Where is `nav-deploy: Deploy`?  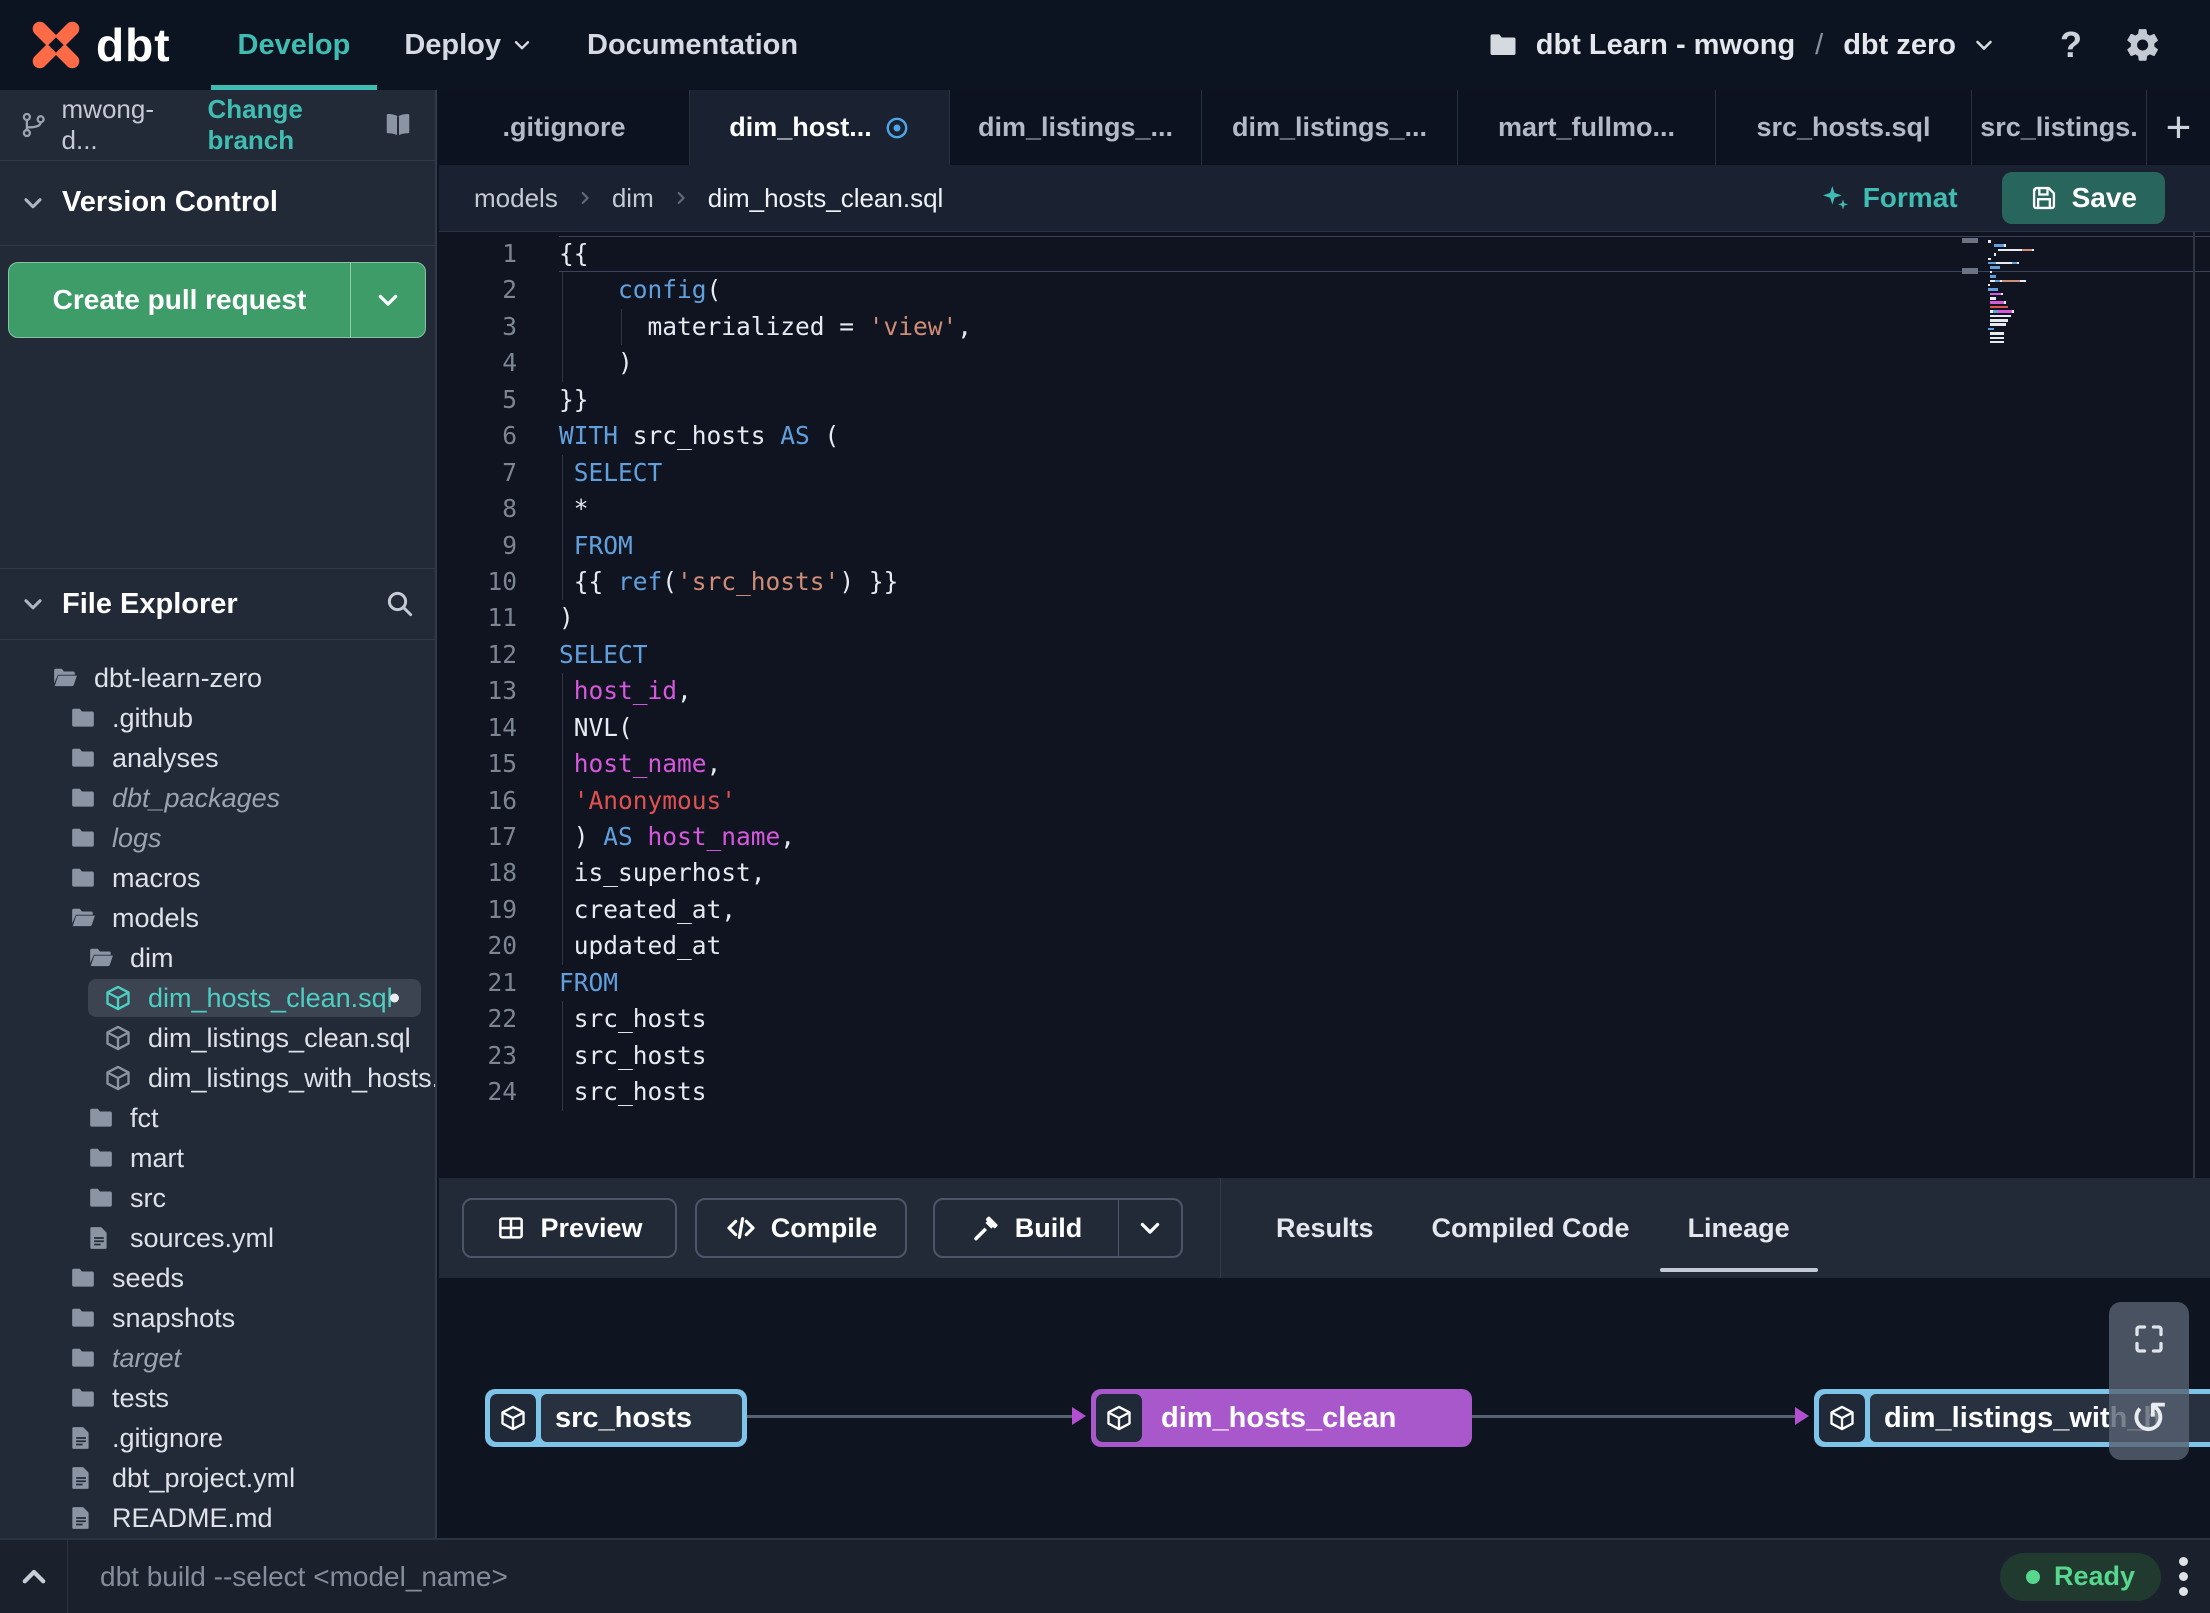 nav-deploy: Deploy is located at coordinates (468, 45).